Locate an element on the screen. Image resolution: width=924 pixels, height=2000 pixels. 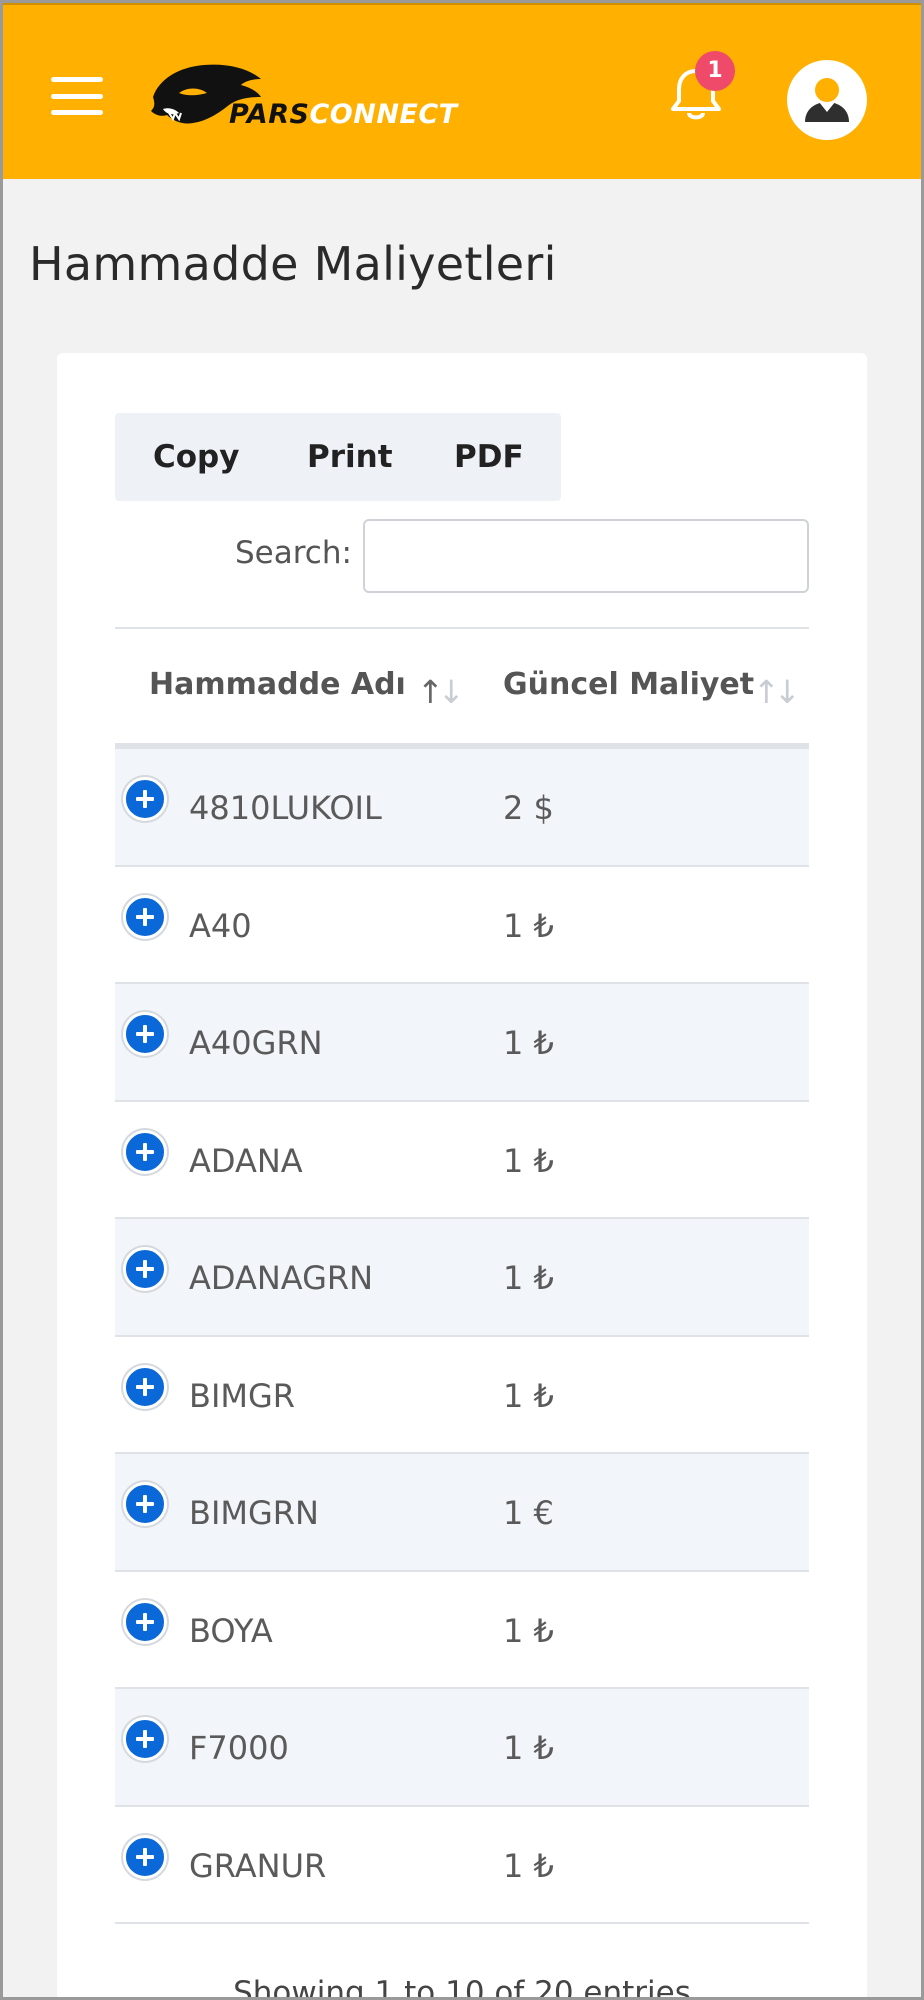
search-label: Search: is located at coordinates (293, 553).